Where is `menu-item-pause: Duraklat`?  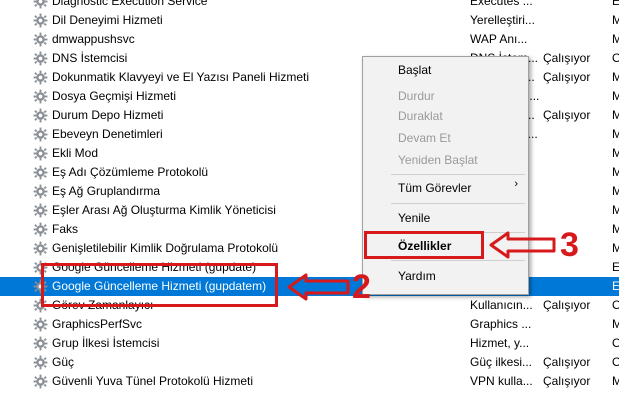 menu-item-pause: Duraklat is located at coordinates (420, 116).